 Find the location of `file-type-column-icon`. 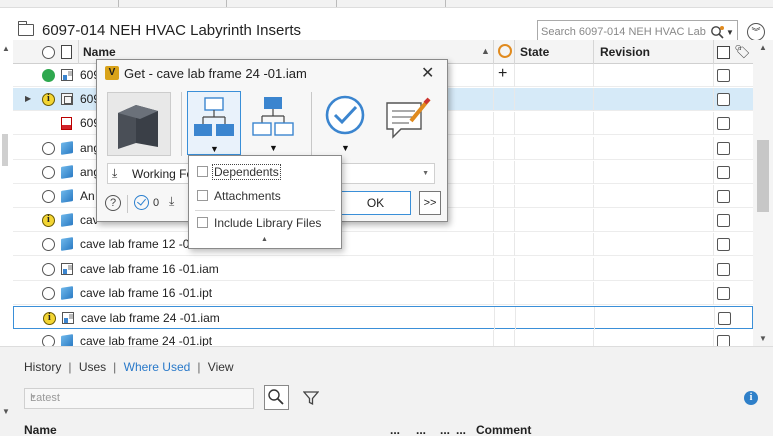

file-type-column-icon is located at coordinates (66, 52).